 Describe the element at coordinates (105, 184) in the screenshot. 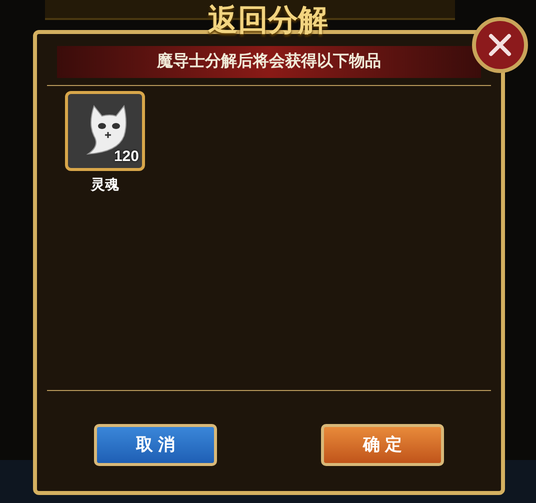

I see `item-name: 灵魂` at that location.